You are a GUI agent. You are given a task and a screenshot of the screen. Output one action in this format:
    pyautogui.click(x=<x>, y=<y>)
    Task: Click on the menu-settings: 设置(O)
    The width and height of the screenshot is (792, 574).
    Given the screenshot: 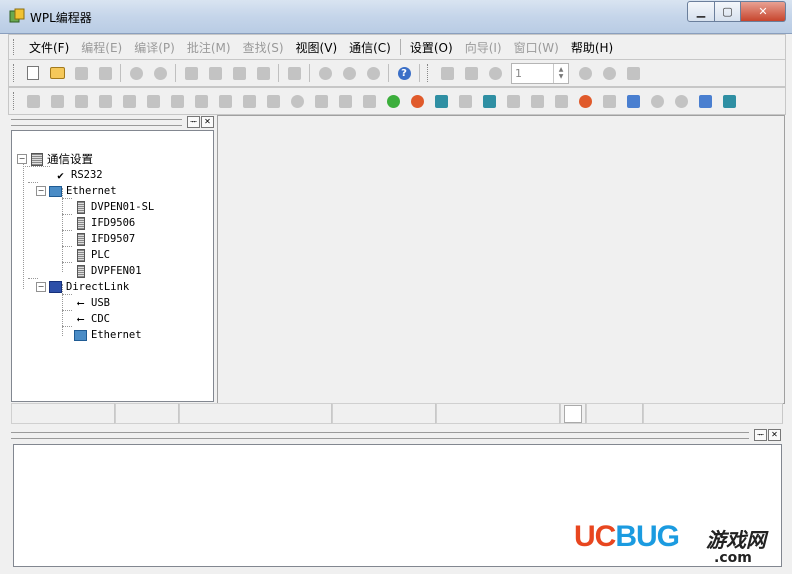 What is the action you would take?
    pyautogui.click(x=431, y=47)
    